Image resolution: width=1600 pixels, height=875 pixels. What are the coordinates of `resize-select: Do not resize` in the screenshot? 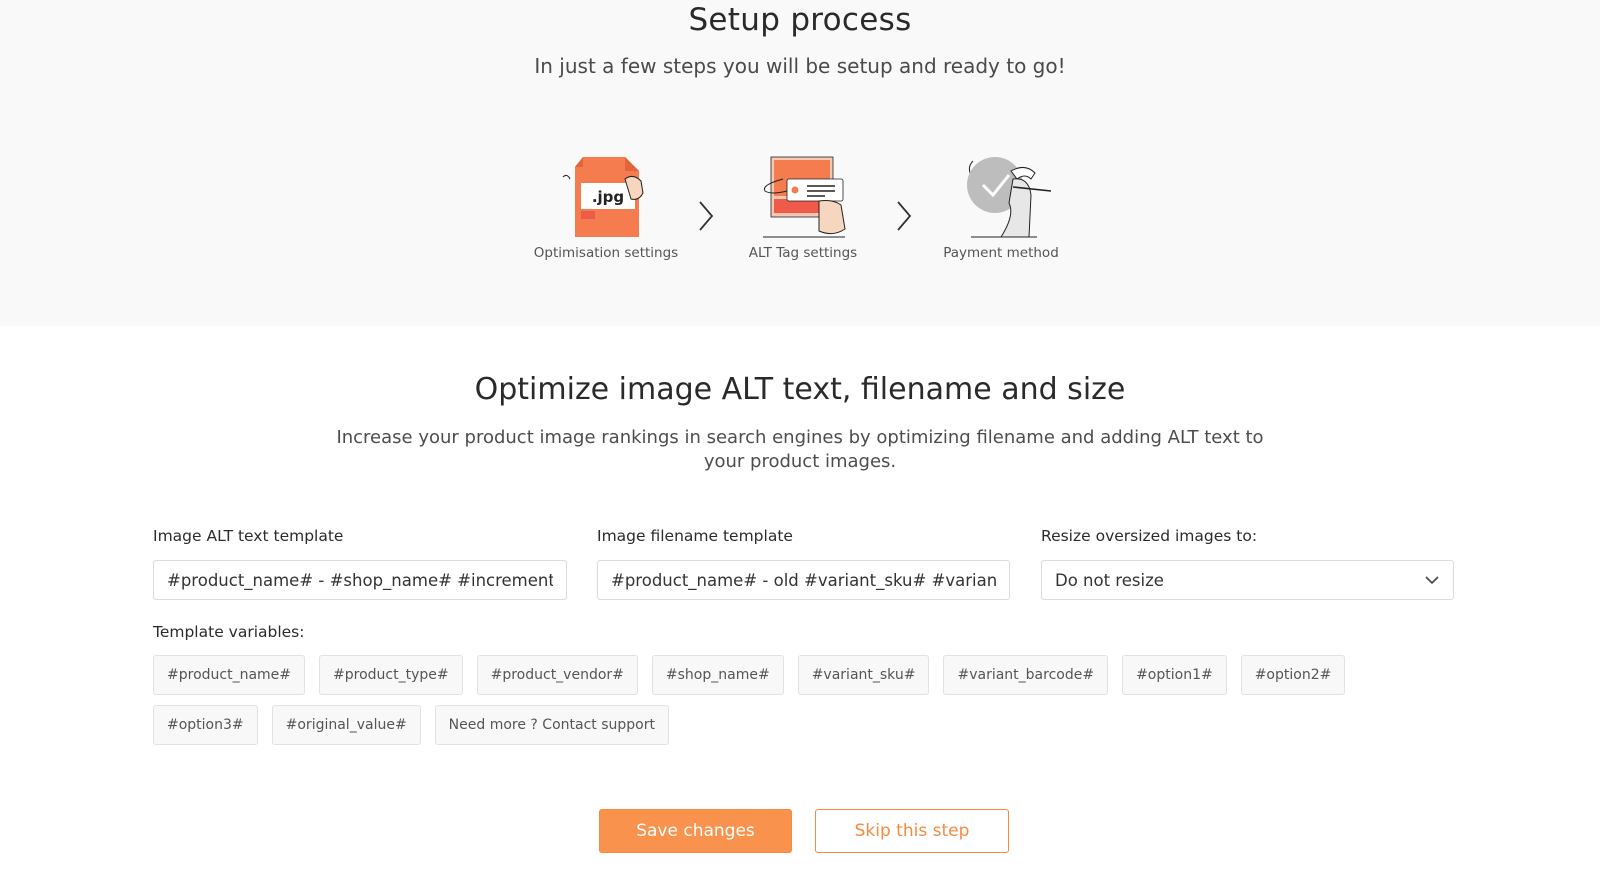 It's located at (1247, 580).